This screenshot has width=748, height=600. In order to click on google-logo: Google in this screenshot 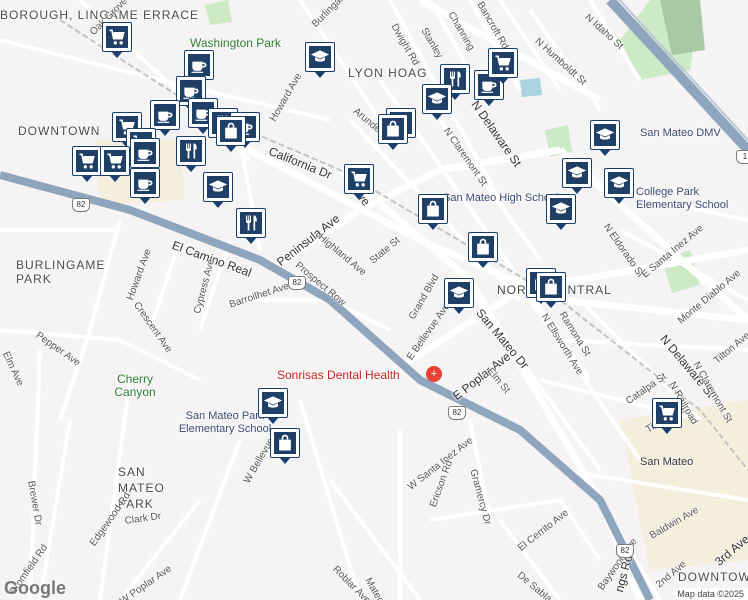, I will do `click(35, 588)`.